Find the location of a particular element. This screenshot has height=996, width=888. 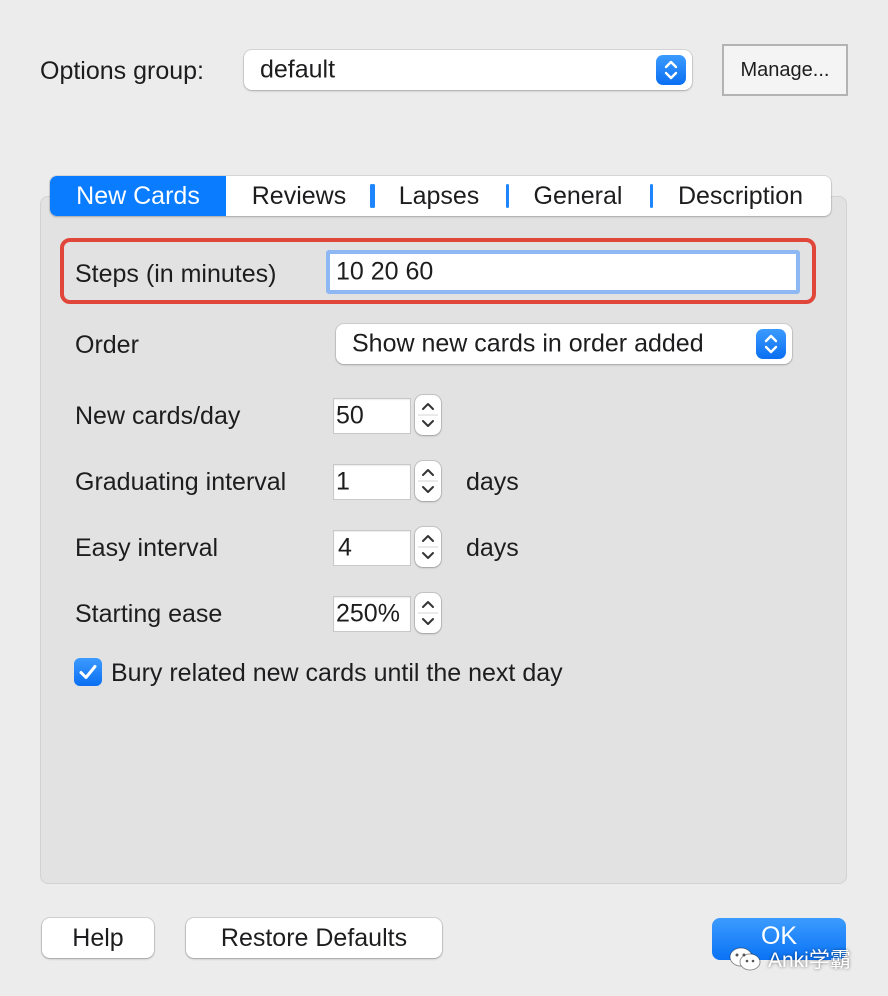

tab-general: General is located at coordinates (578, 196).